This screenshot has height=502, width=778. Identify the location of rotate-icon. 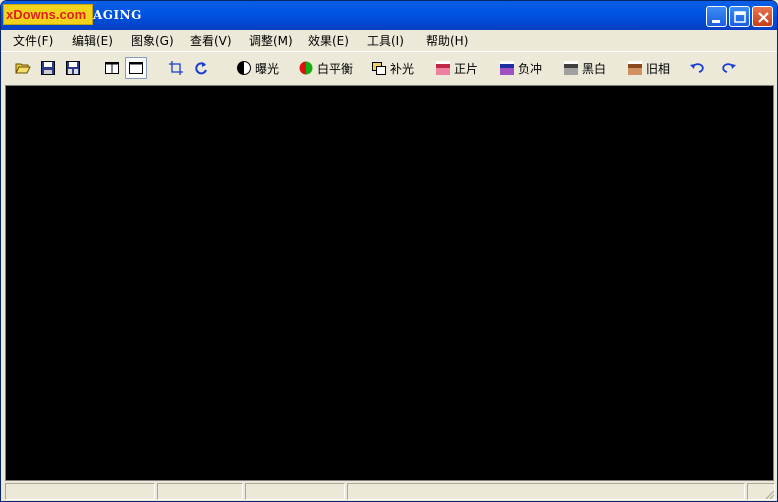
(201, 68).